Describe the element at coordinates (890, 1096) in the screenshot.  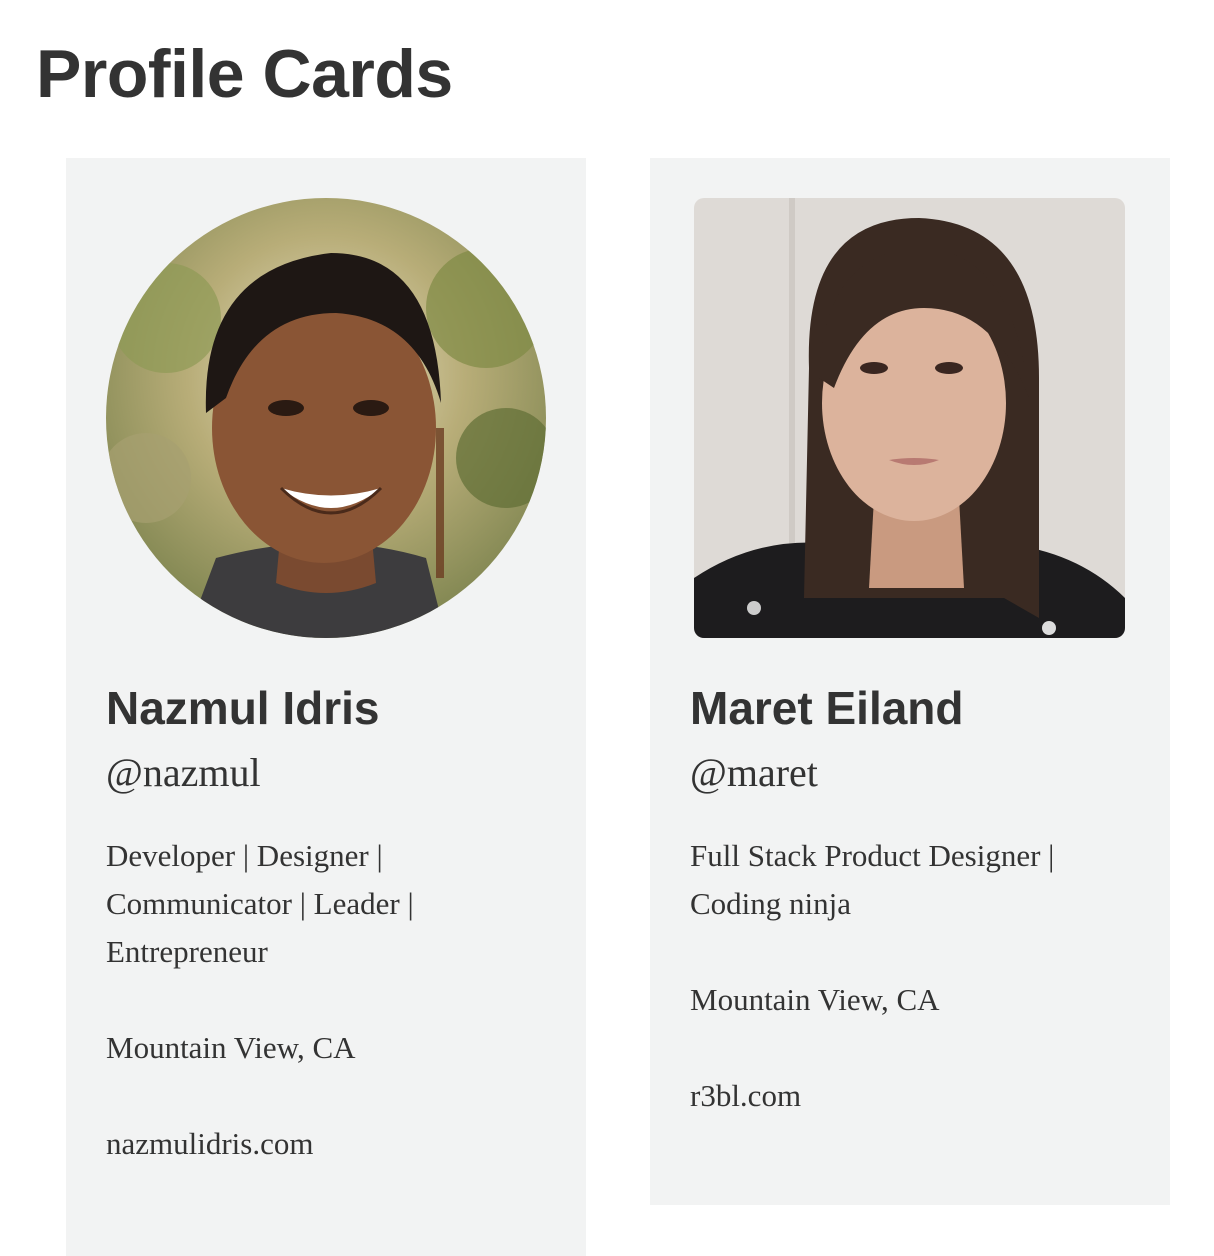
I see `profile-website-link: r3bl.com` at that location.